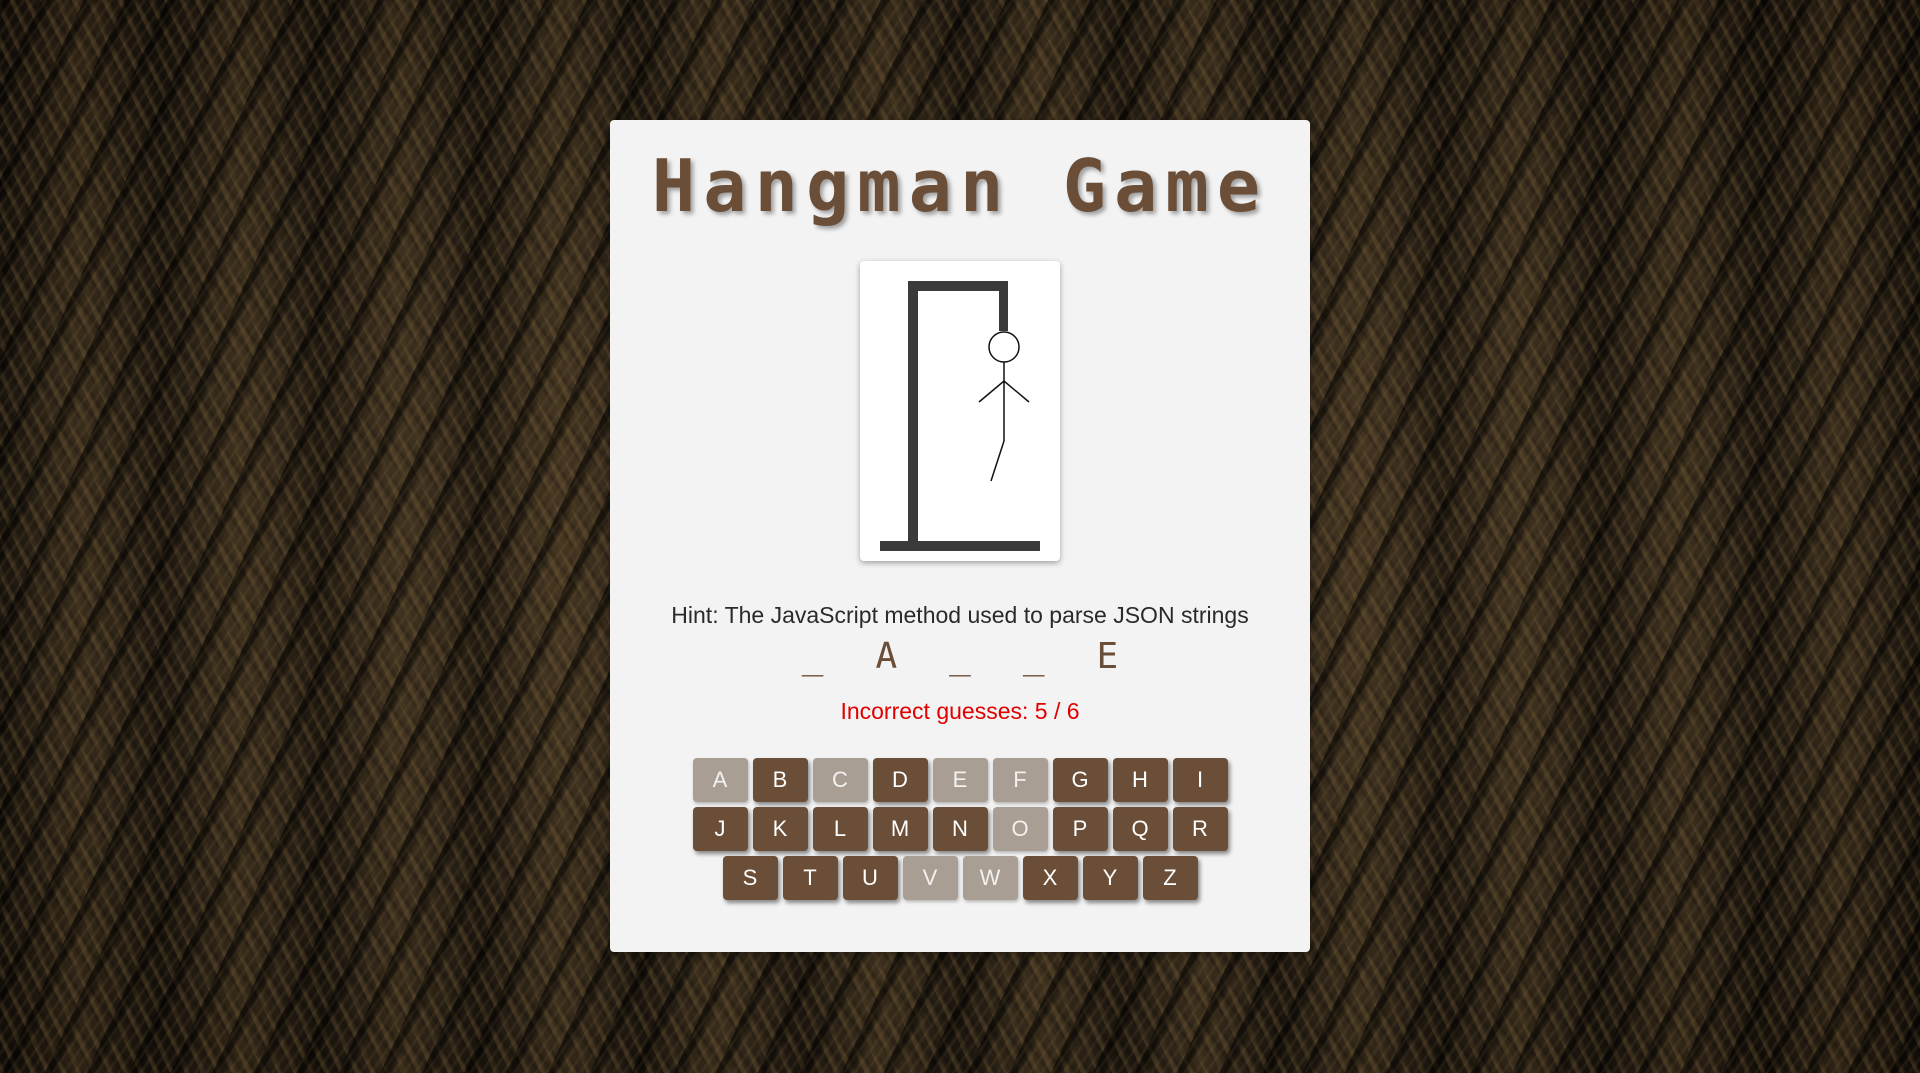 The height and width of the screenshot is (1073, 1920). What do you see at coordinates (1110, 878) in the screenshot?
I see `key-y: Y` at bounding box center [1110, 878].